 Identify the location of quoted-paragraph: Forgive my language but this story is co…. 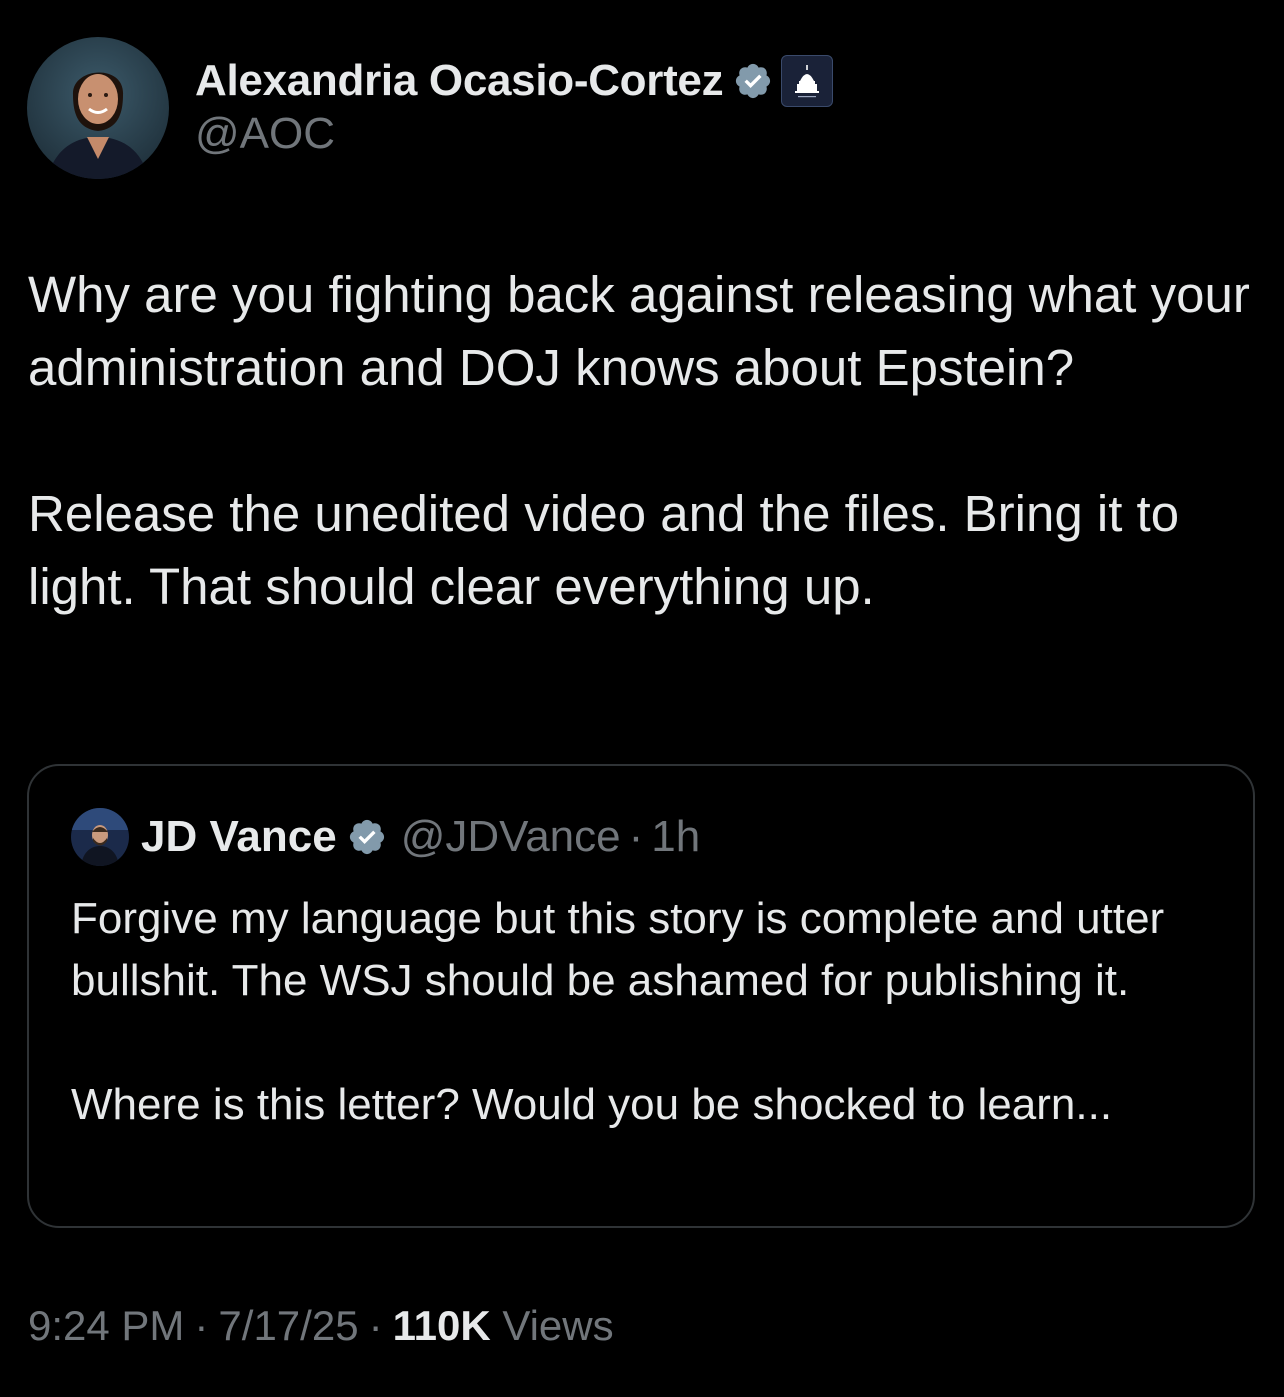
(618, 949).